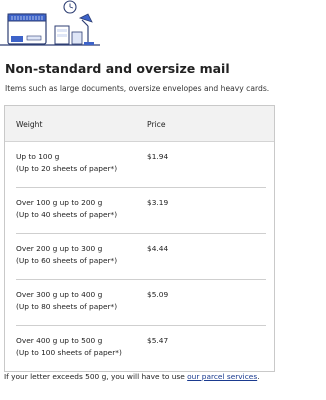 Image resolution: width=326 pixels, height=400 pixels. What do you see at coordinates (158, 202) in the screenshot?
I see `price-cell: $3.19` at bounding box center [158, 202].